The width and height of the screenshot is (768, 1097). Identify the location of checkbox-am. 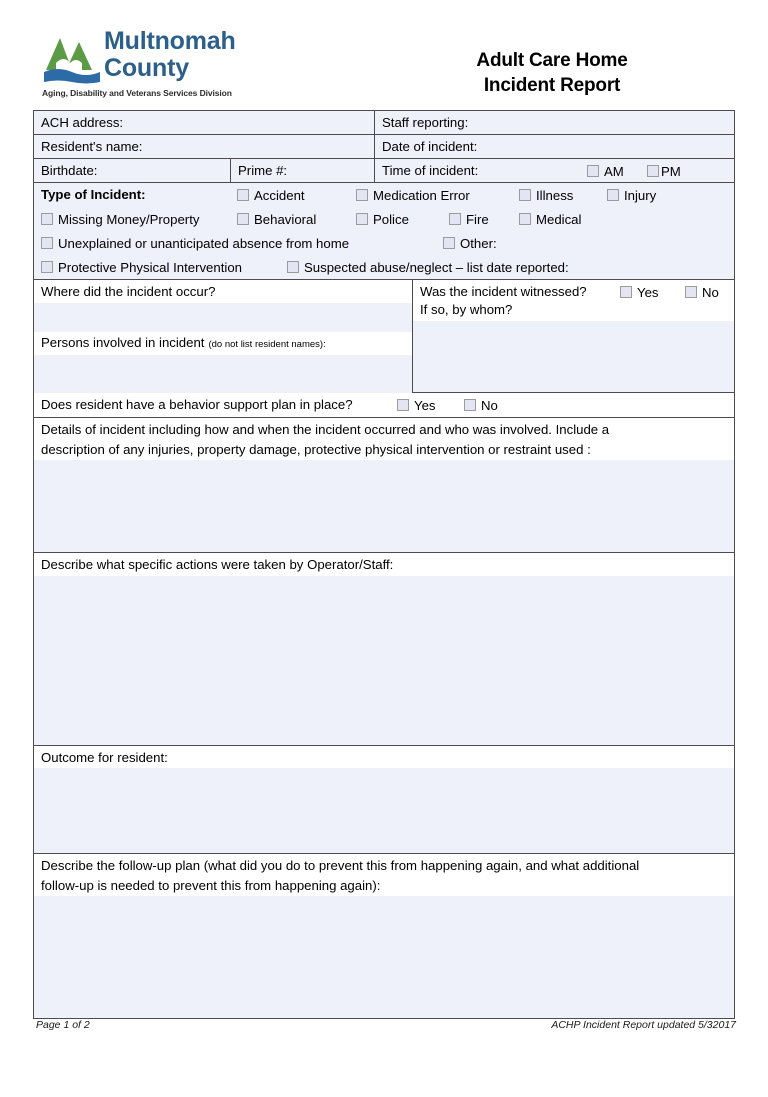
(593, 171).